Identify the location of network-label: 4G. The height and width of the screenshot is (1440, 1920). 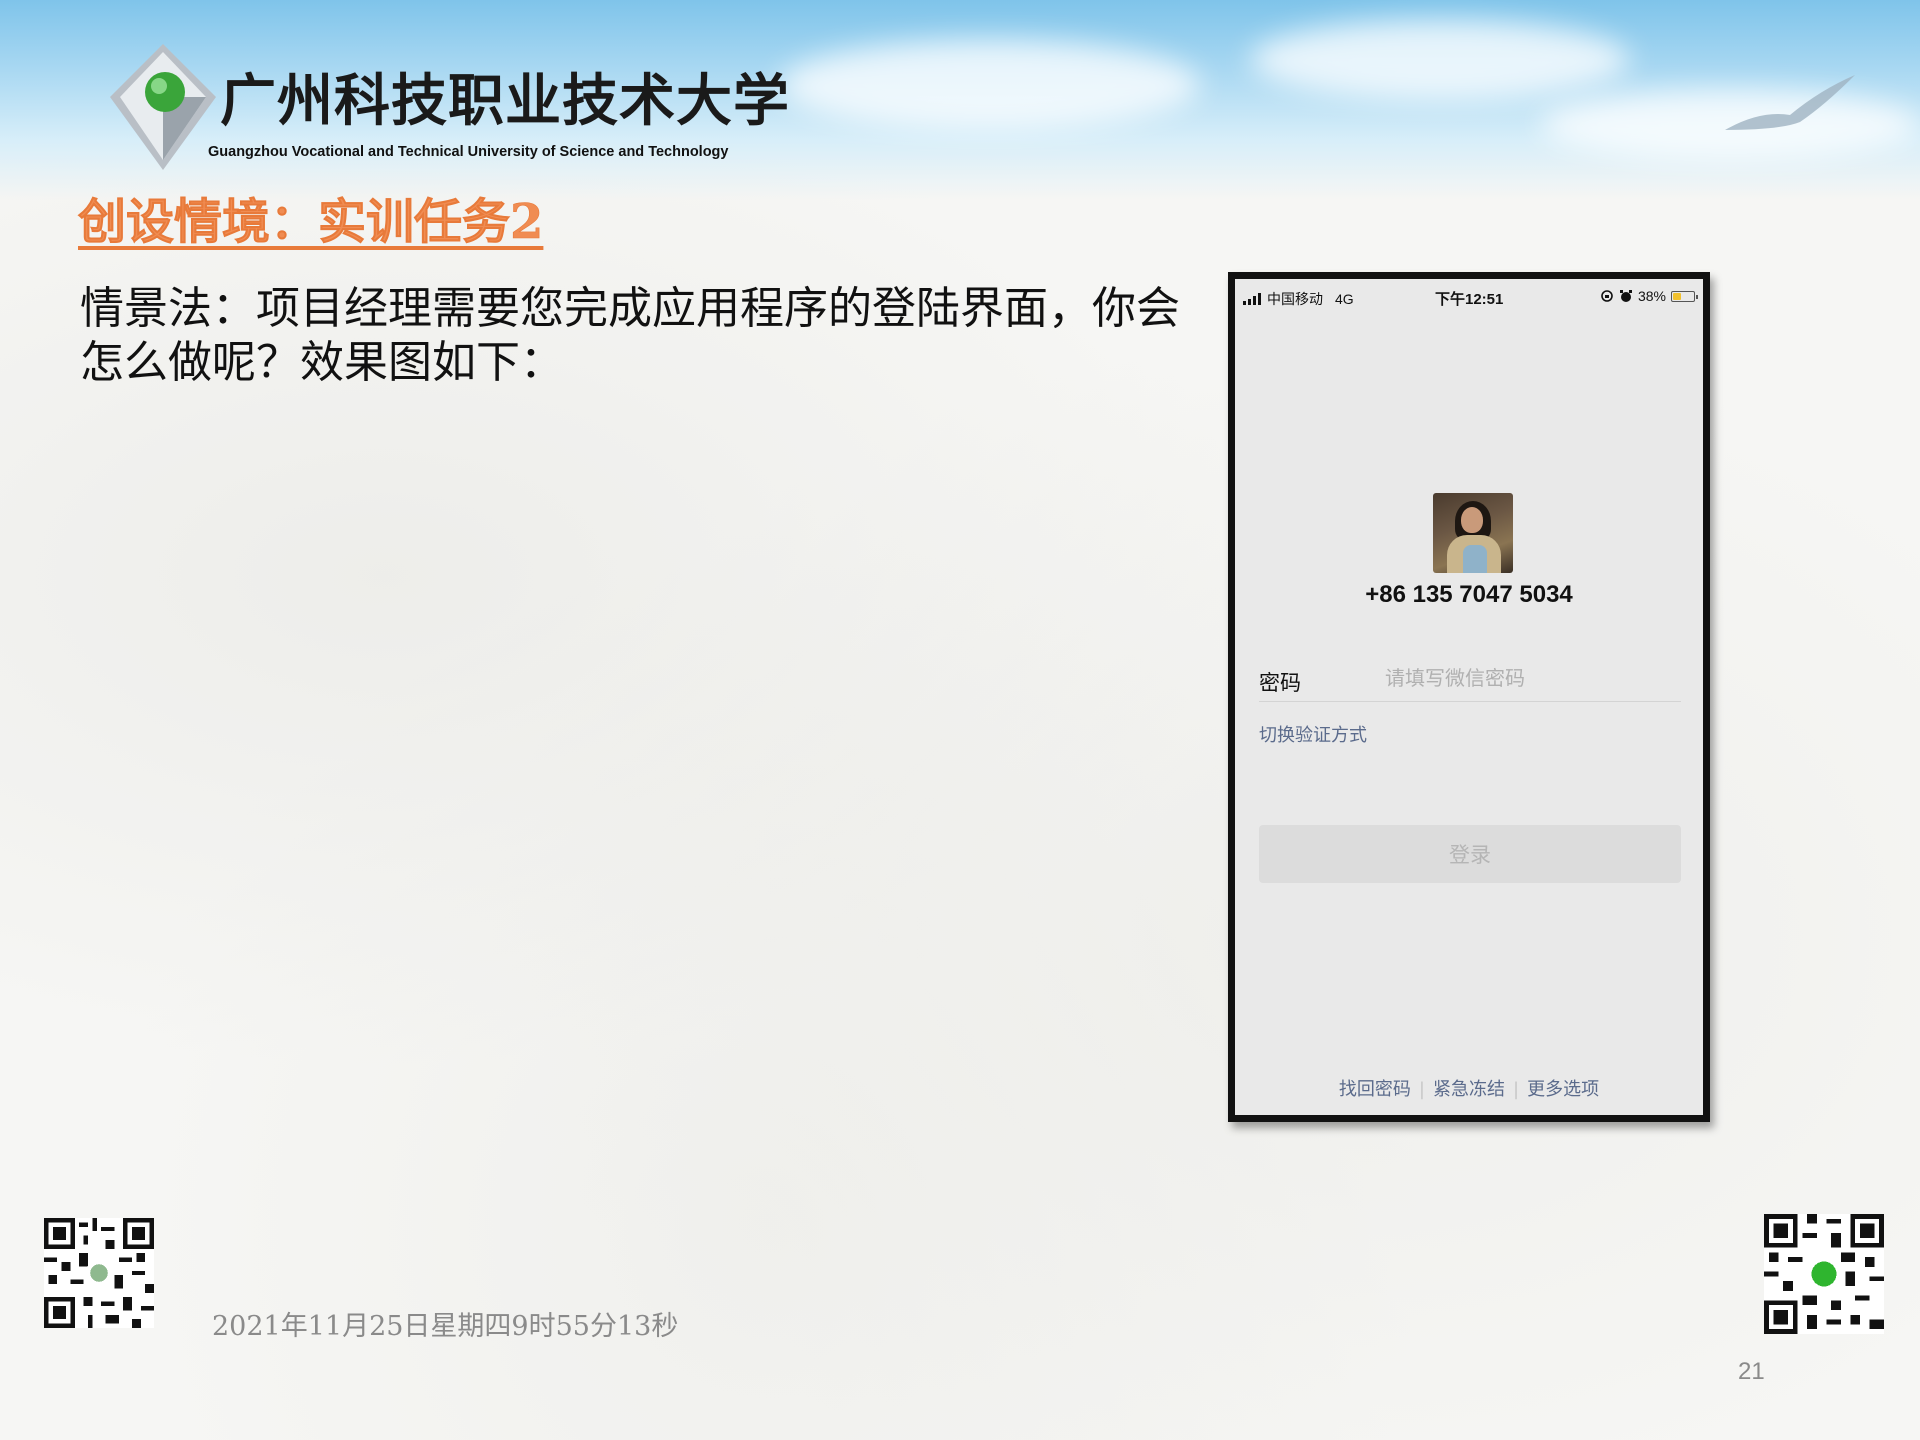
(1344, 299).